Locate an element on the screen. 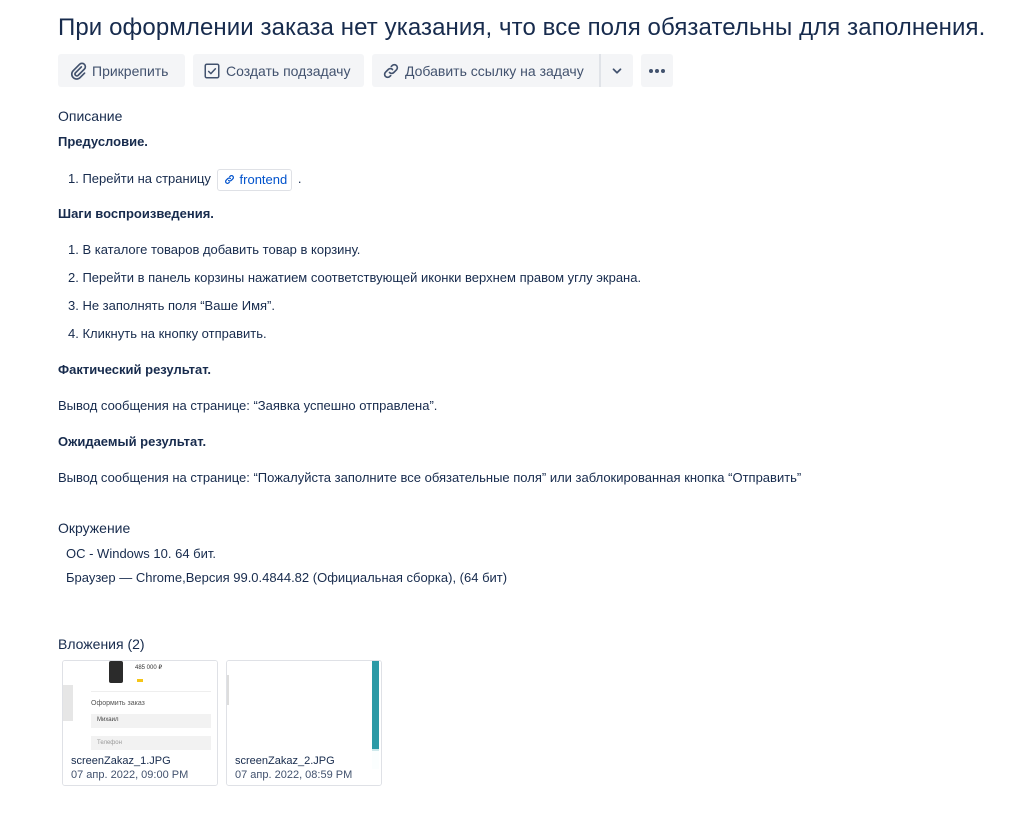 The image size is (1020, 826). description-label: Описание is located at coordinates (90, 116).